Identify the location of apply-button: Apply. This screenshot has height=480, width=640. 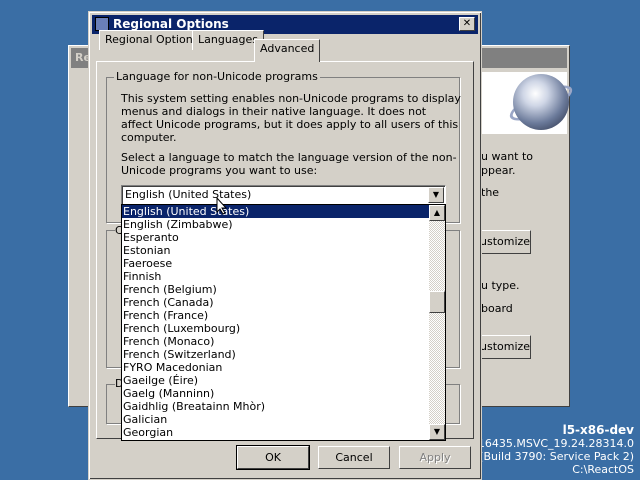
(435, 457).